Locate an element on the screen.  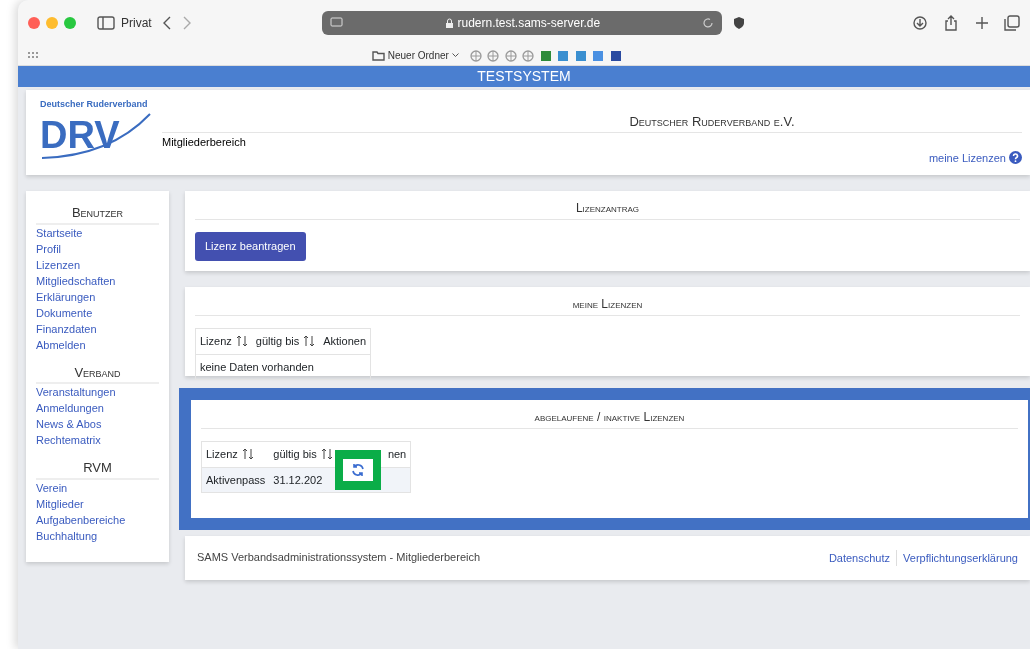
forward-icon is located at coordinates (186, 22).